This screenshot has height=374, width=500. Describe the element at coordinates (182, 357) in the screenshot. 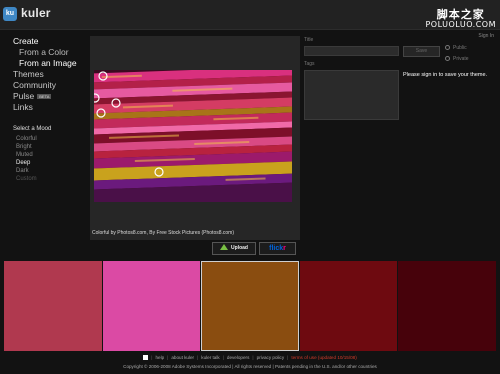

I see `footer-about-link: about kuler` at that location.